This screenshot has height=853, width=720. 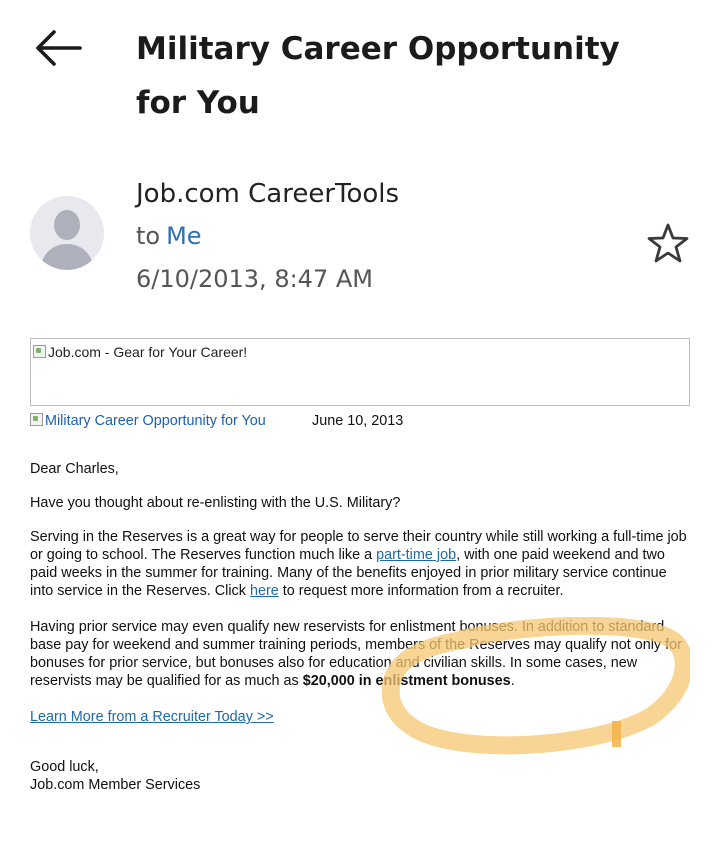 I want to click on title-date: June 10, 2013, so click(x=358, y=421).